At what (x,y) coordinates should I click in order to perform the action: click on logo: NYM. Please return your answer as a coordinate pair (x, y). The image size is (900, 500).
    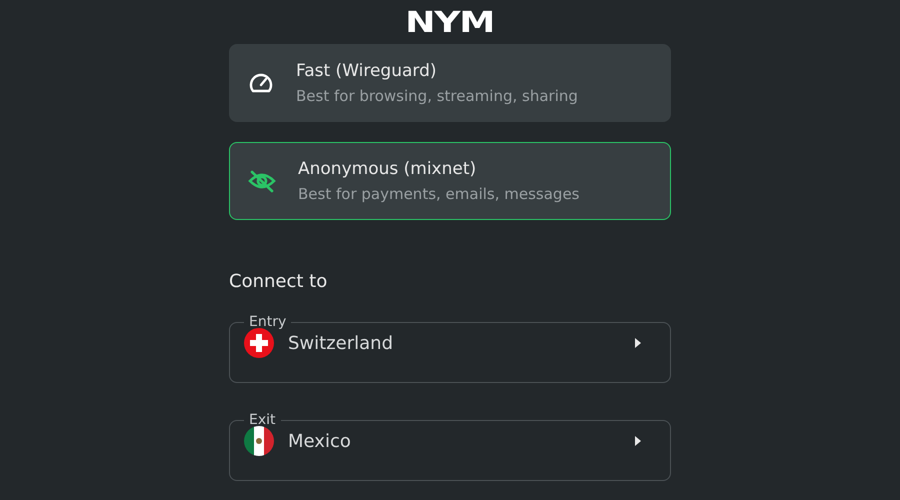
    Looking at the image, I should click on (450, 22).